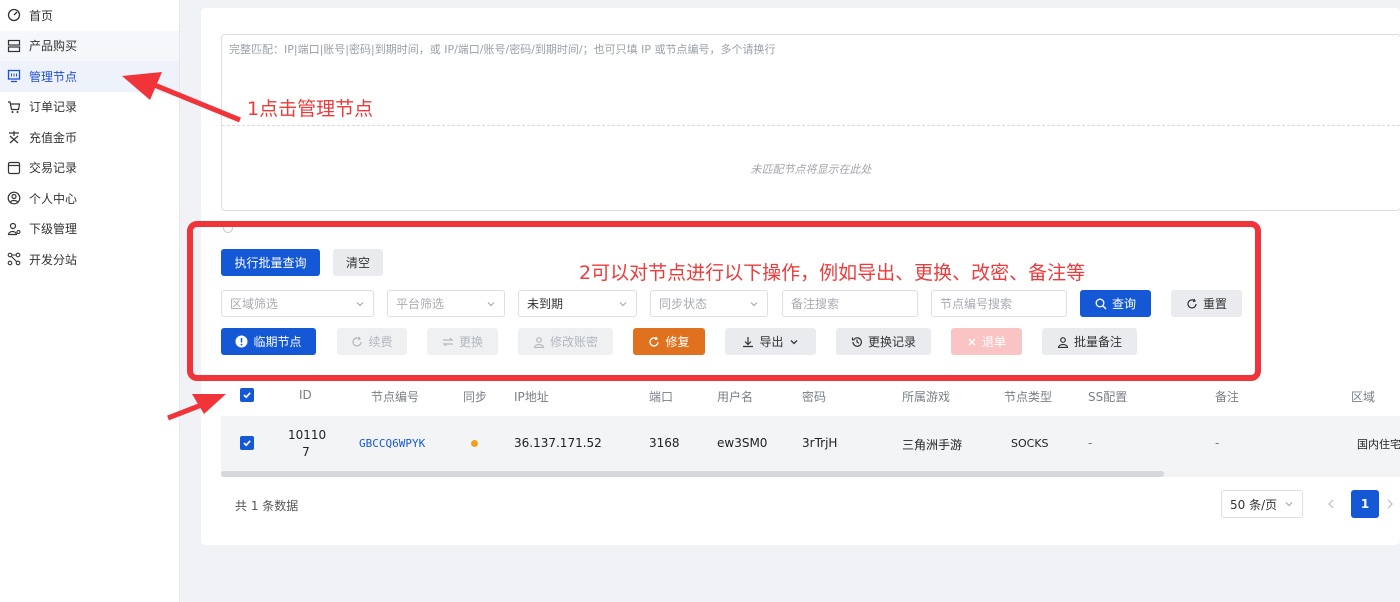  Describe the element at coordinates (181, 246) in the screenshot. I see `annotation-arrows` at that location.